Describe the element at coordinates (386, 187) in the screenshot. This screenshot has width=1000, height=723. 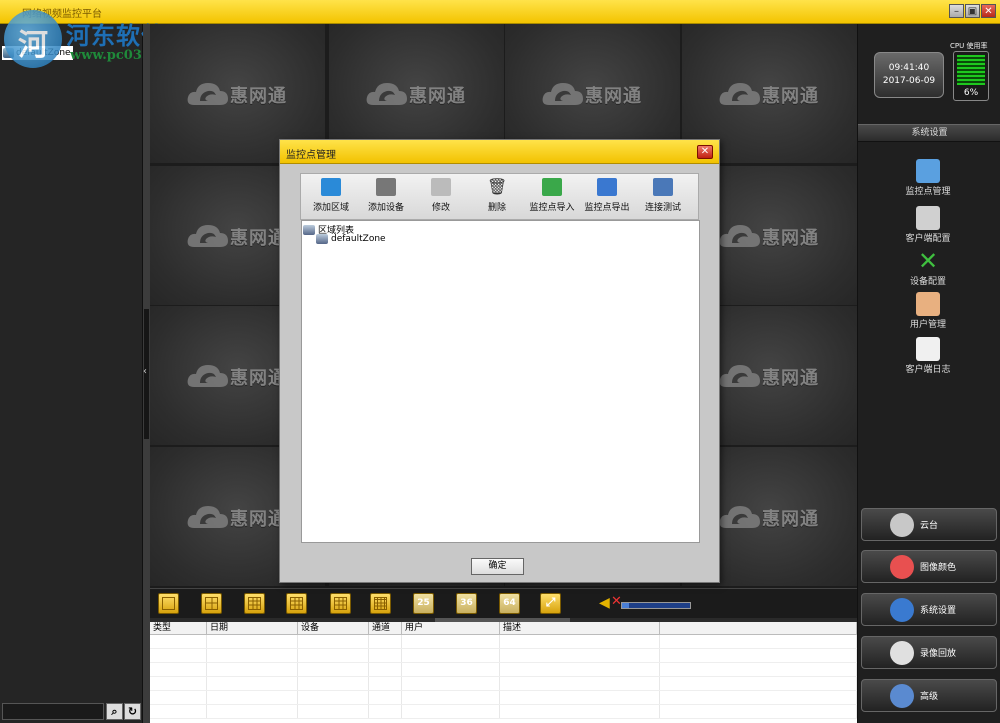
I see `add-device-icon` at that location.